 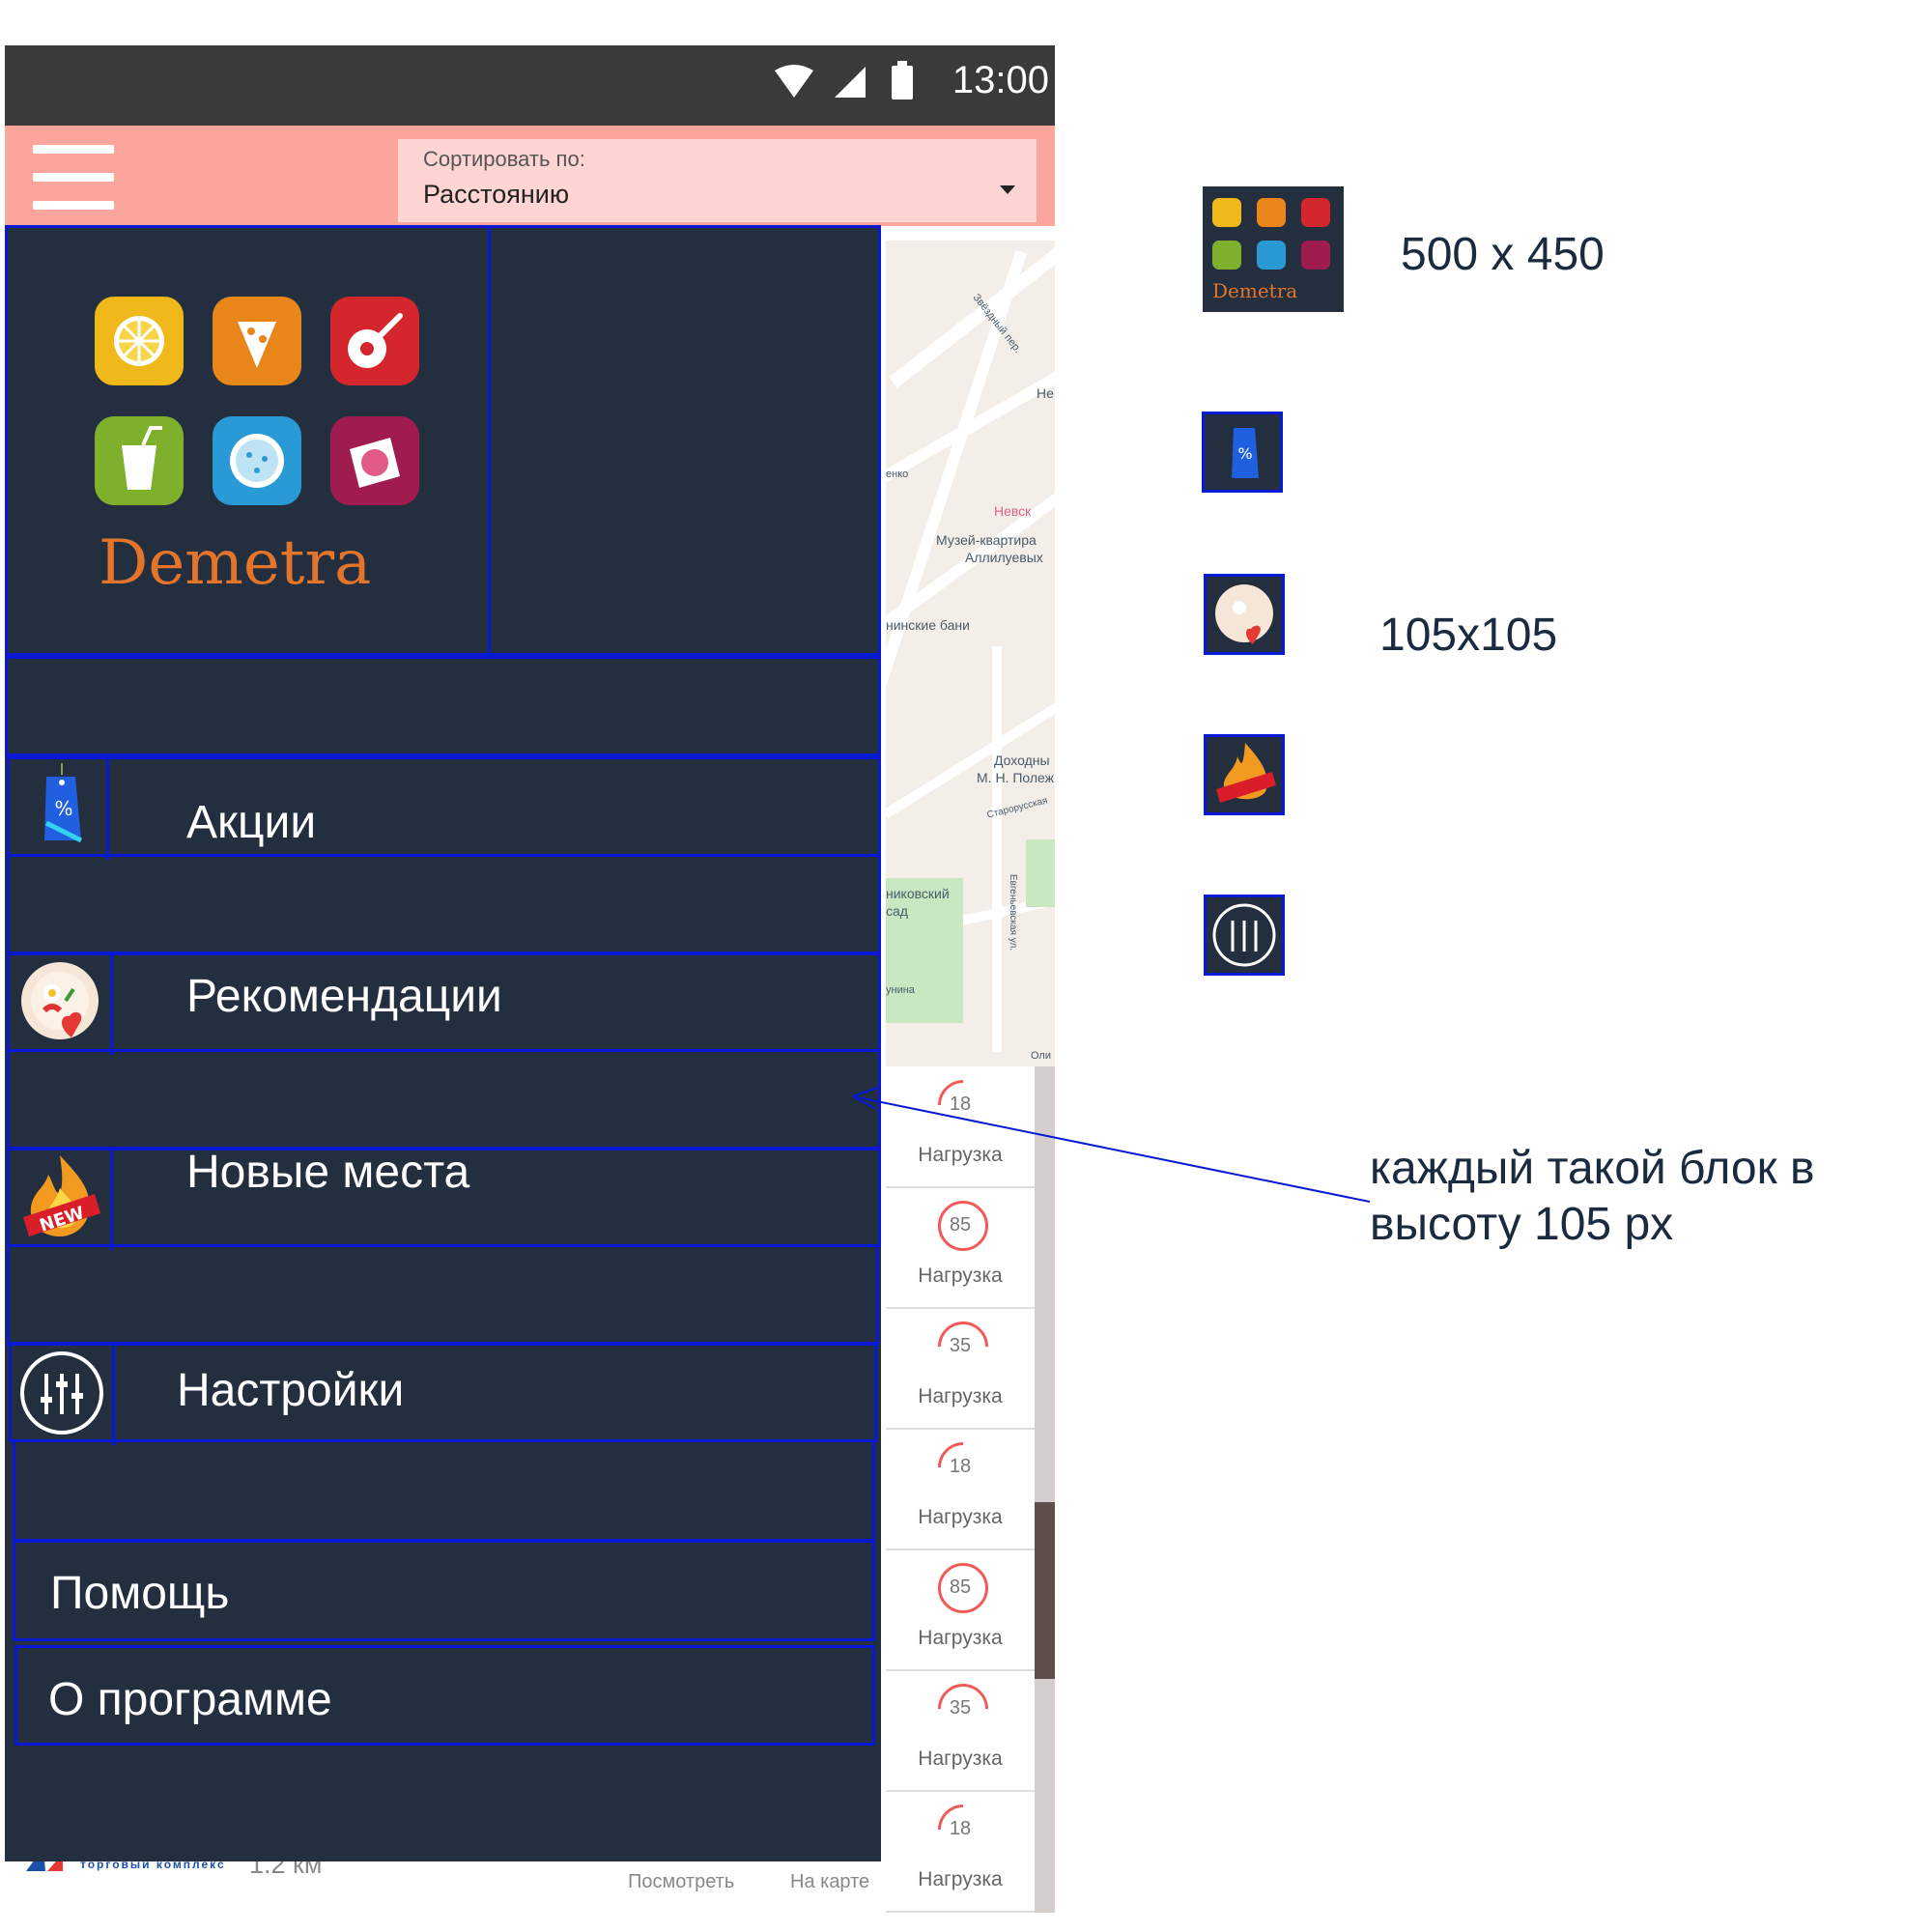 I want to click on block-height-annotation-line1: каждый такой блок в, so click(x=1592, y=1168).